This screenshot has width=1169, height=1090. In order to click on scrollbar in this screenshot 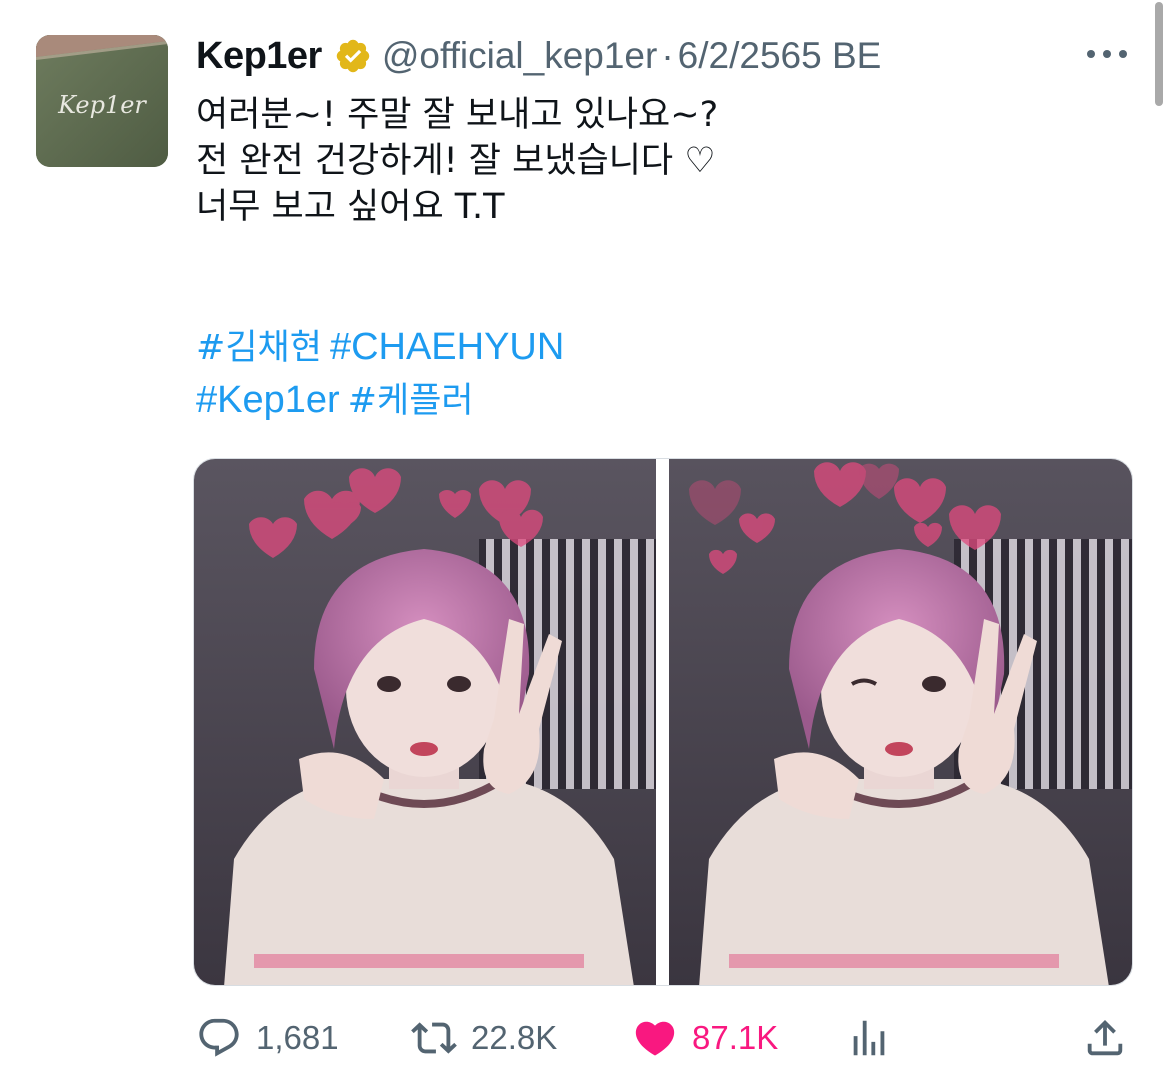, I will do `click(1159, 54)`.